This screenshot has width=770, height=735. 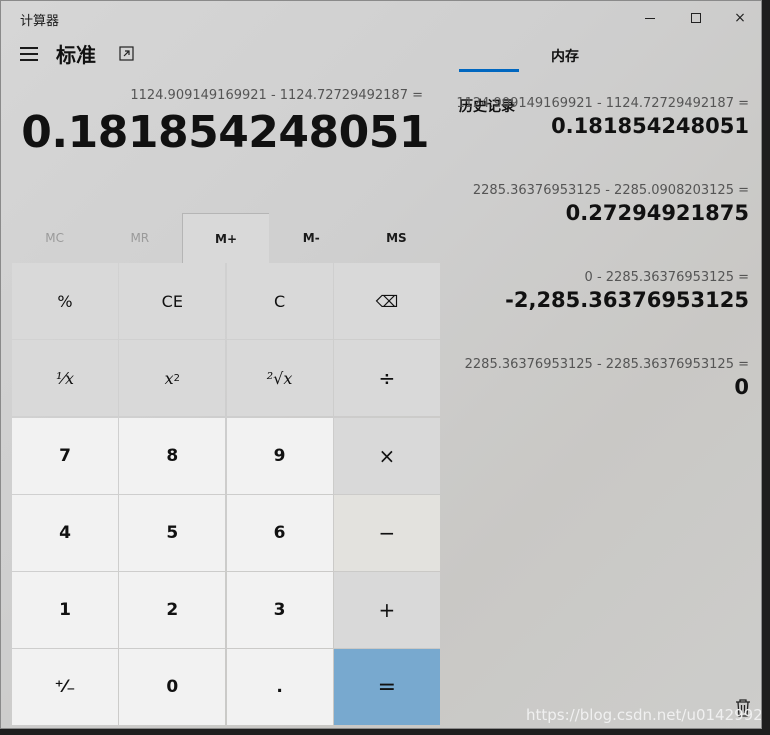 What do you see at coordinates (386, 687) in the screenshot?
I see `equals-button: =` at bounding box center [386, 687].